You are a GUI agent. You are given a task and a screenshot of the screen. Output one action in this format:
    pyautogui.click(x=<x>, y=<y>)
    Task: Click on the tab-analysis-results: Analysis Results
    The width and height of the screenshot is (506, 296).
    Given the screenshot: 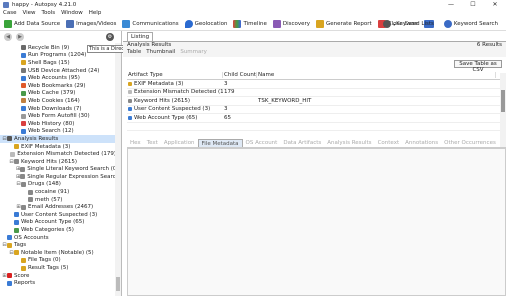 What is the action you would take?
    pyautogui.click(x=349, y=143)
    